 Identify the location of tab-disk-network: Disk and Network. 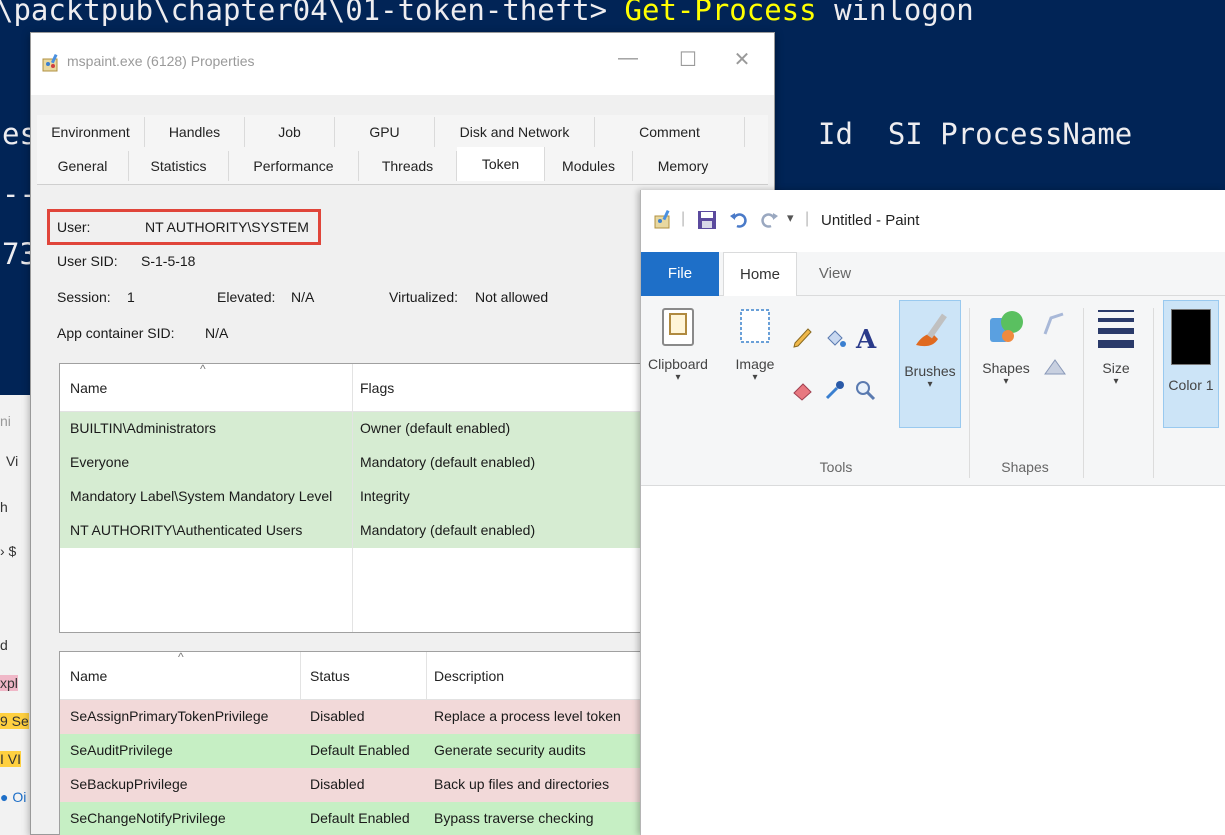
(515, 132).